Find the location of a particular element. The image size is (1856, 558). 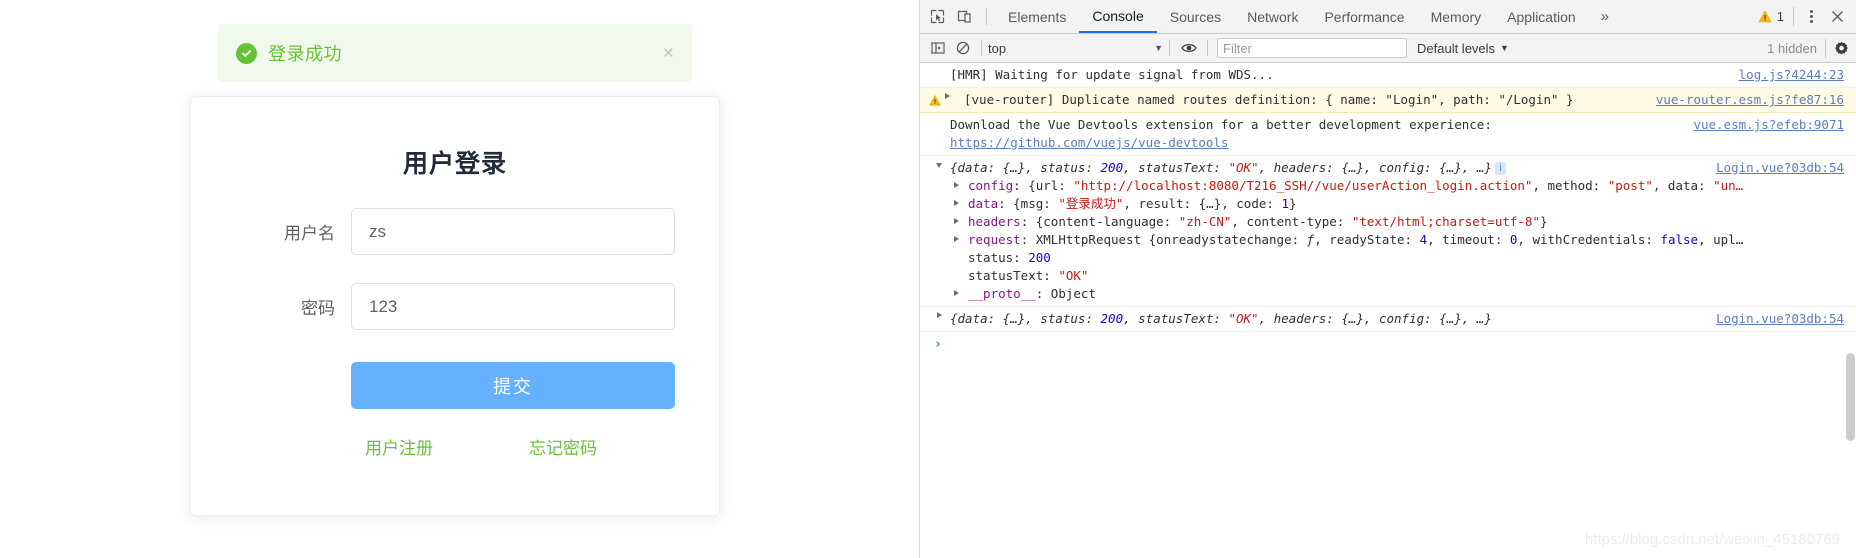

object-value-proto: Object is located at coordinates (1073, 293).